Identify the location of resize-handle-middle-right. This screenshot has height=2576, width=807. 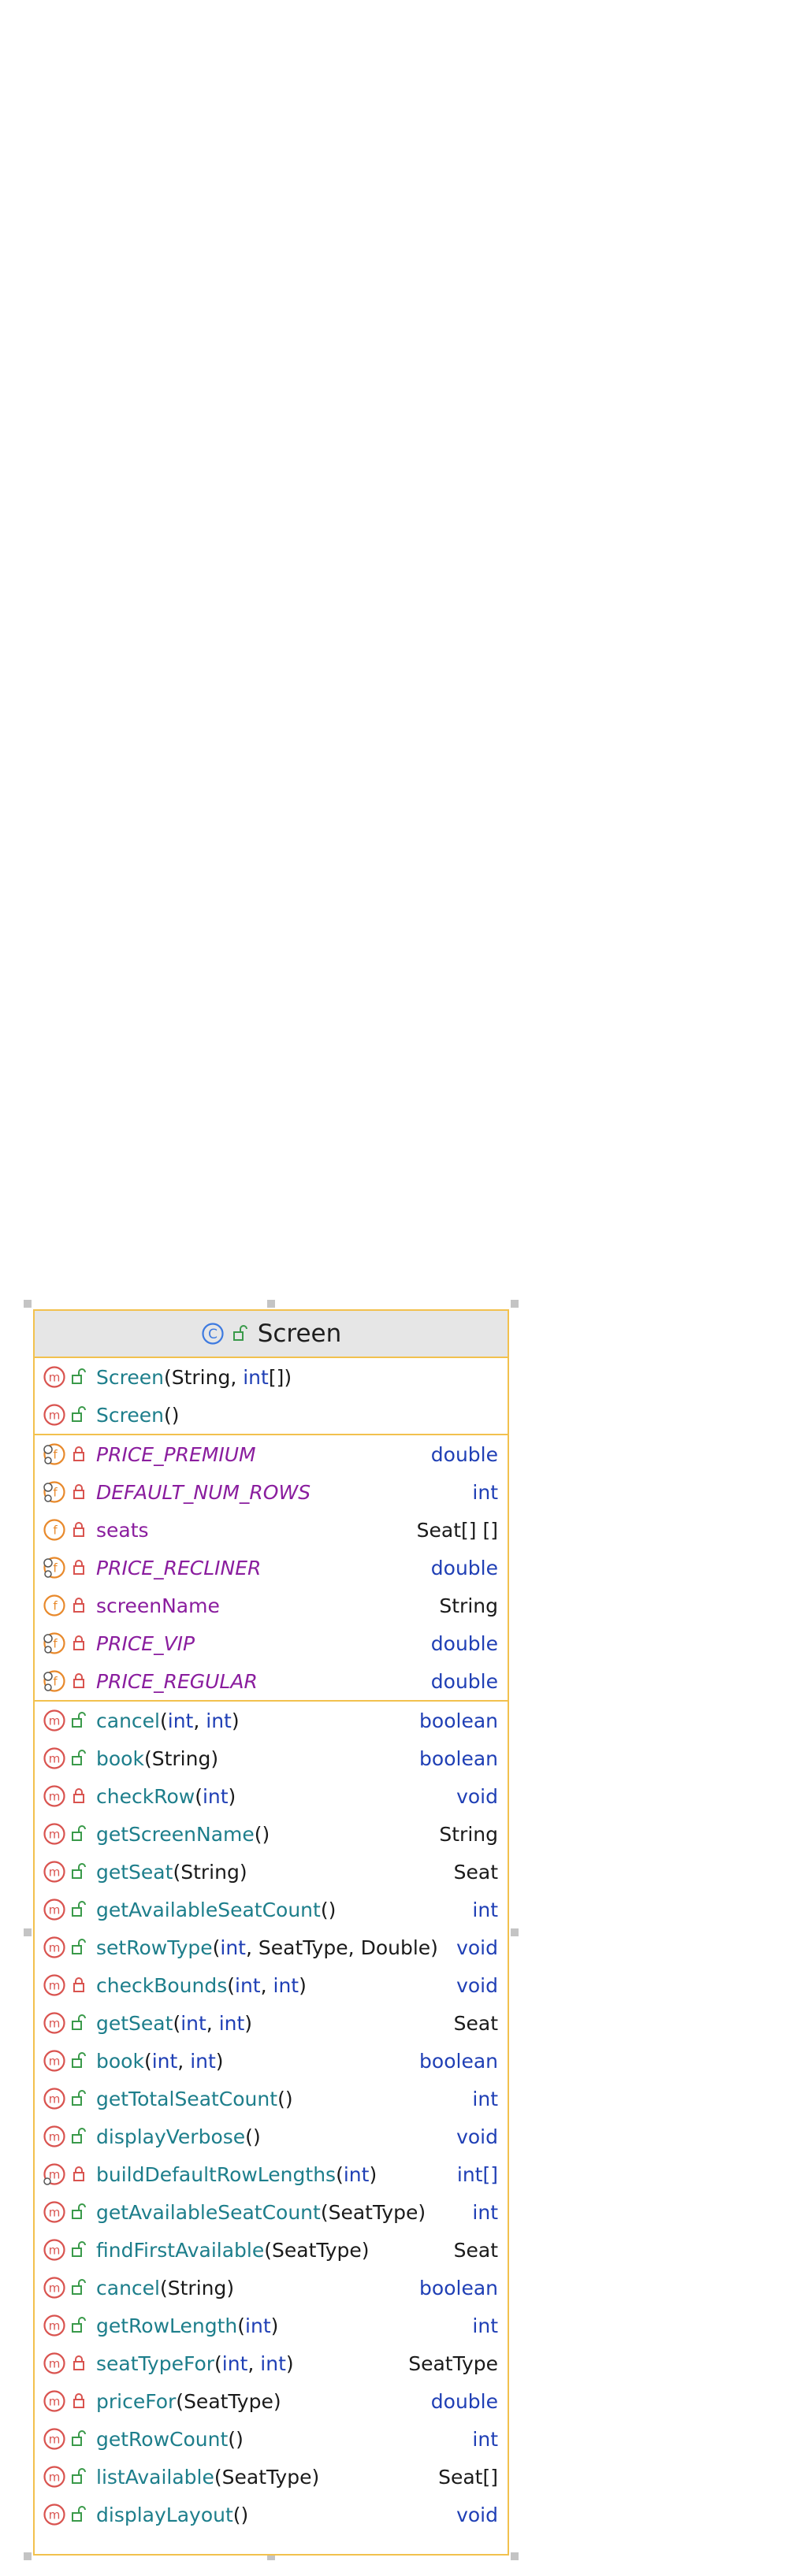
(515, 1932).